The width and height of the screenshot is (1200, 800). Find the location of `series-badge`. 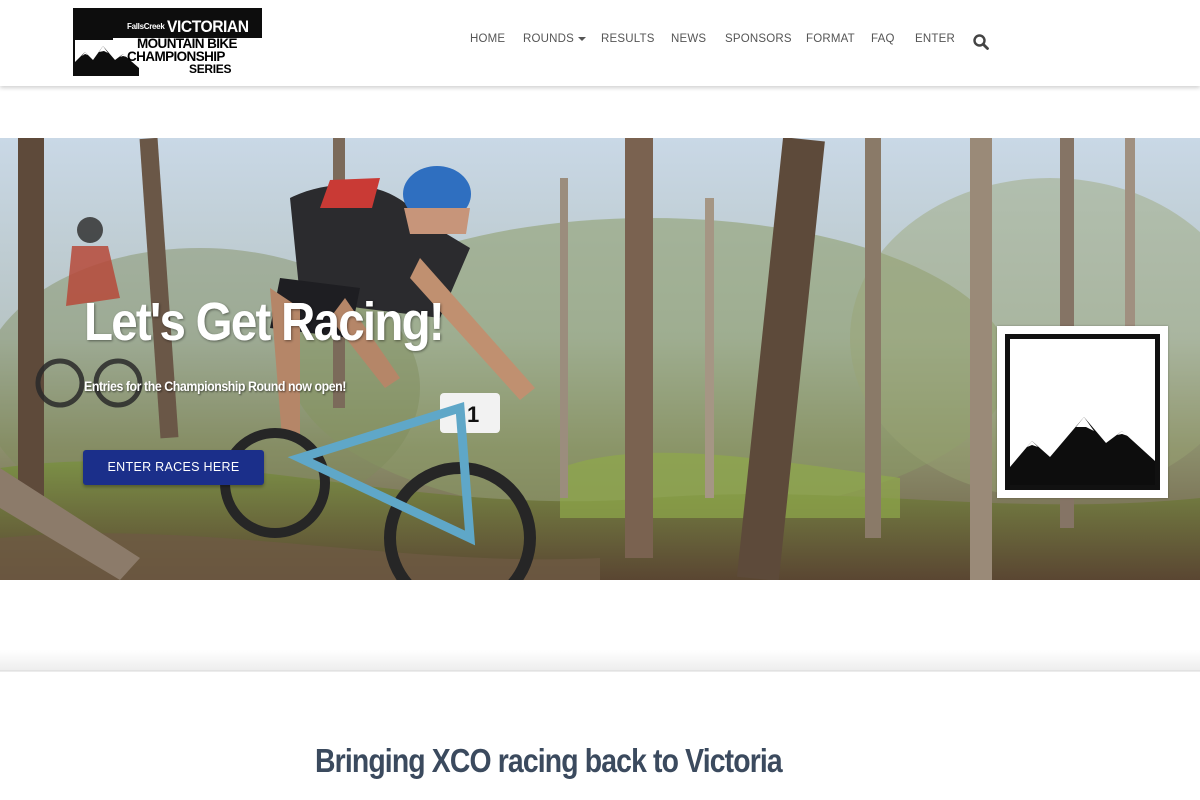

series-badge is located at coordinates (1082, 412).